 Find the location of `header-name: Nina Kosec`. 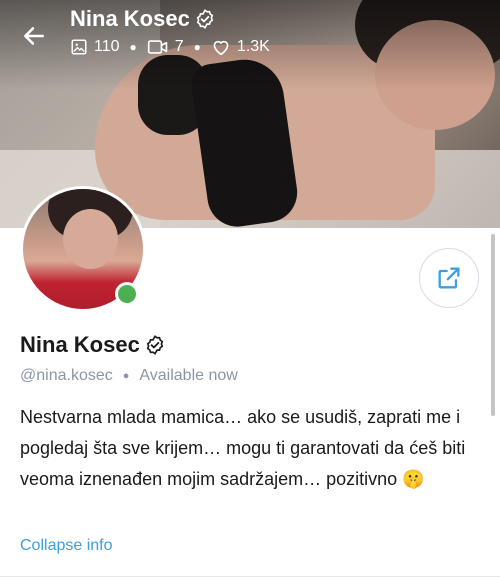

header-name: Nina Kosec is located at coordinates (130, 18).